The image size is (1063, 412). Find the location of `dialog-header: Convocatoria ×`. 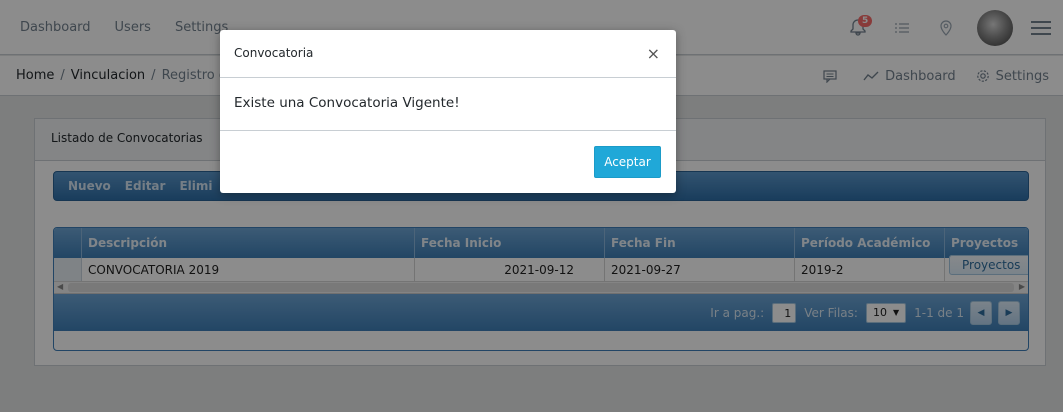

dialog-header: Convocatoria × is located at coordinates (448, 54).